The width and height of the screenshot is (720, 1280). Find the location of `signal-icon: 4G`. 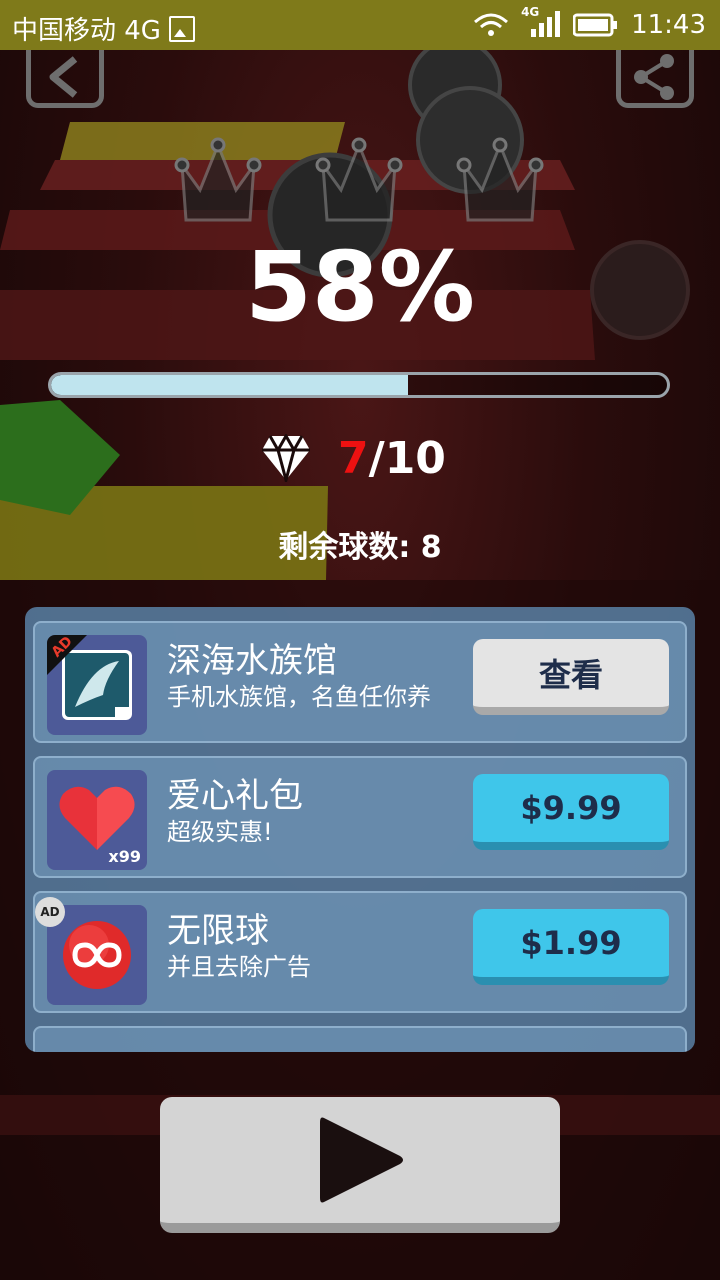

signal-icon: 4G is located at coordinates (541, 22).